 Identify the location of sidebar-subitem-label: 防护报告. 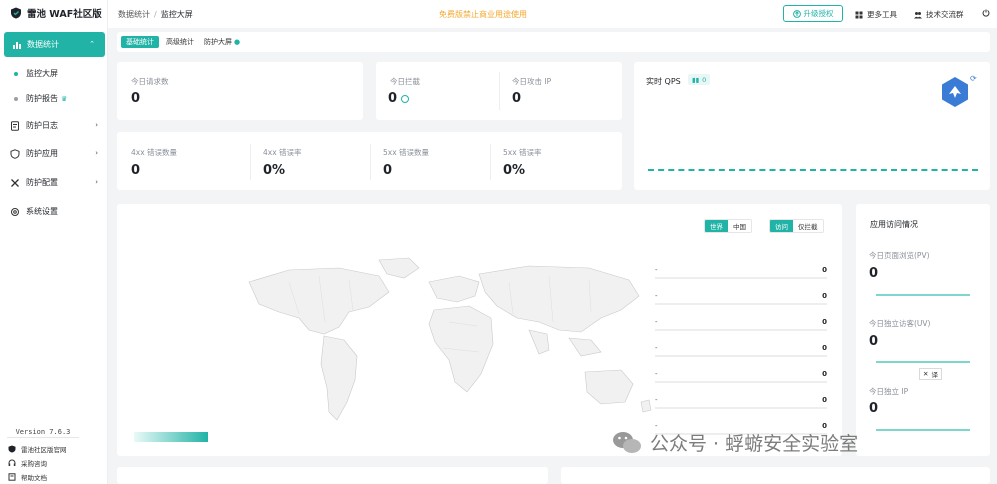
(42, 98).